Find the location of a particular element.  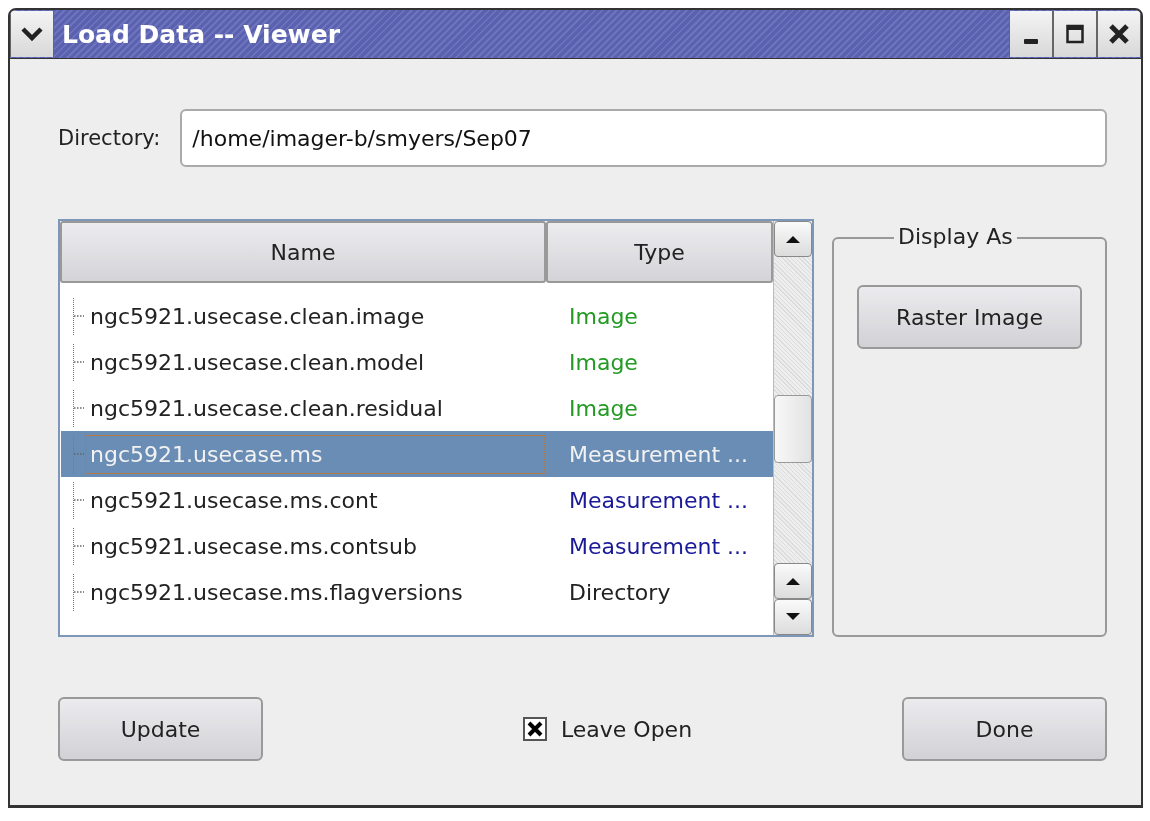

triangle-down-icon is located at coordinates (793, 617).